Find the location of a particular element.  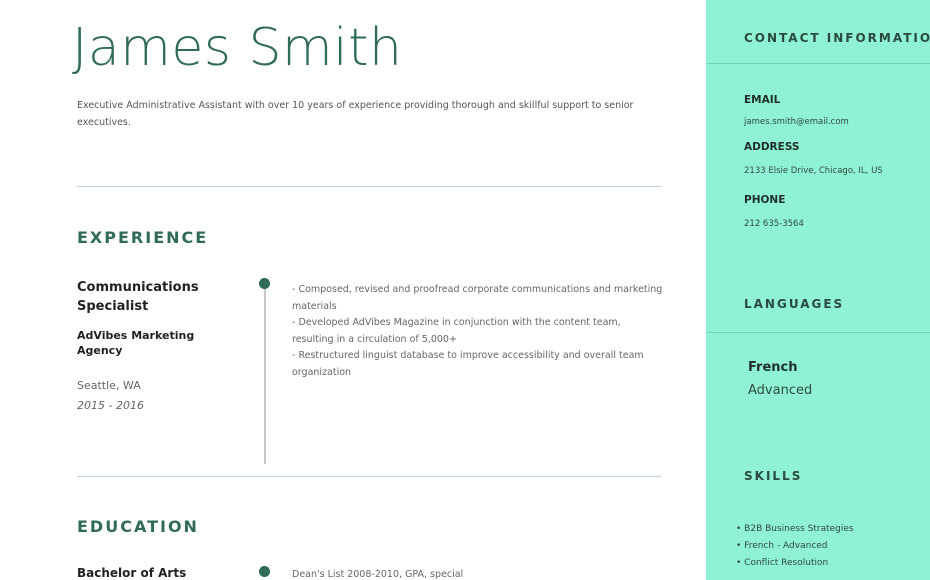

email-value: james.smith@email.com is located at coordinates (796, 122).